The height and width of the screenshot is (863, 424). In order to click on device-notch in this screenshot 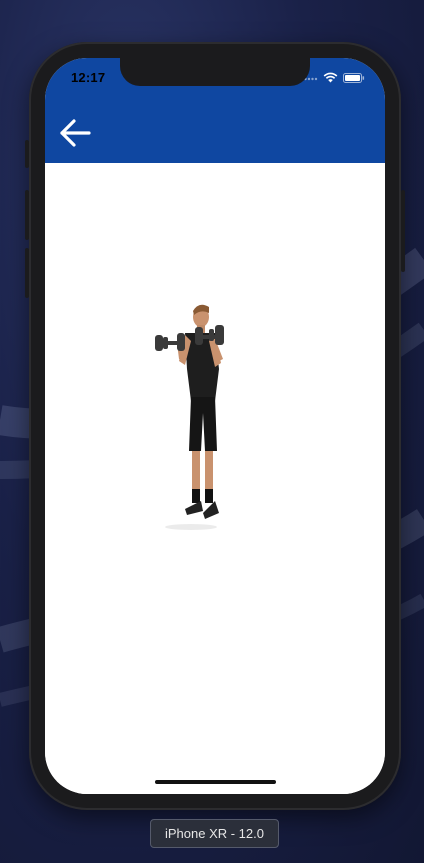, I will do `click(215, 72)`.